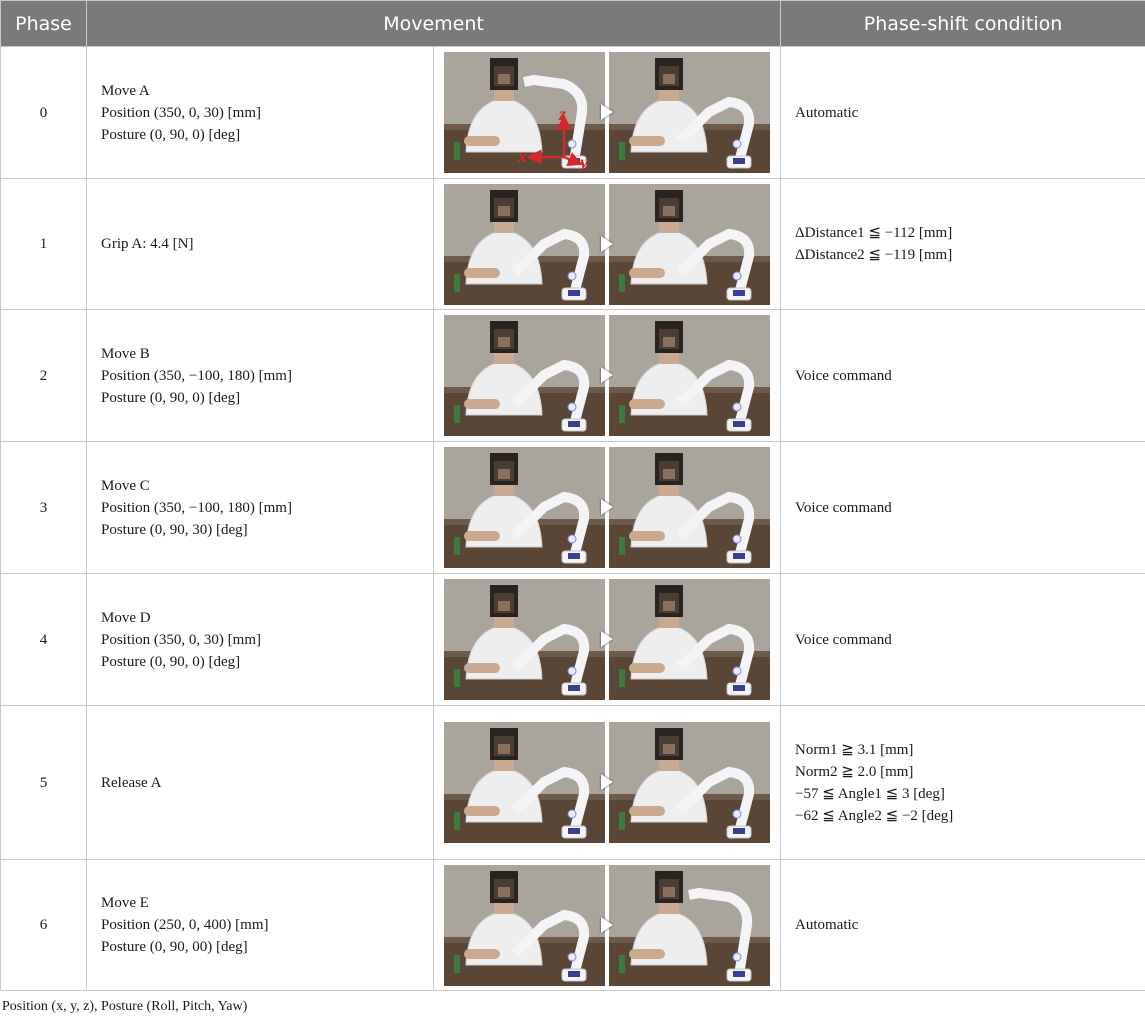  Describe the element at coordinates (583, 162) in the screenshot. I see `axis-y-label: y` at that location.